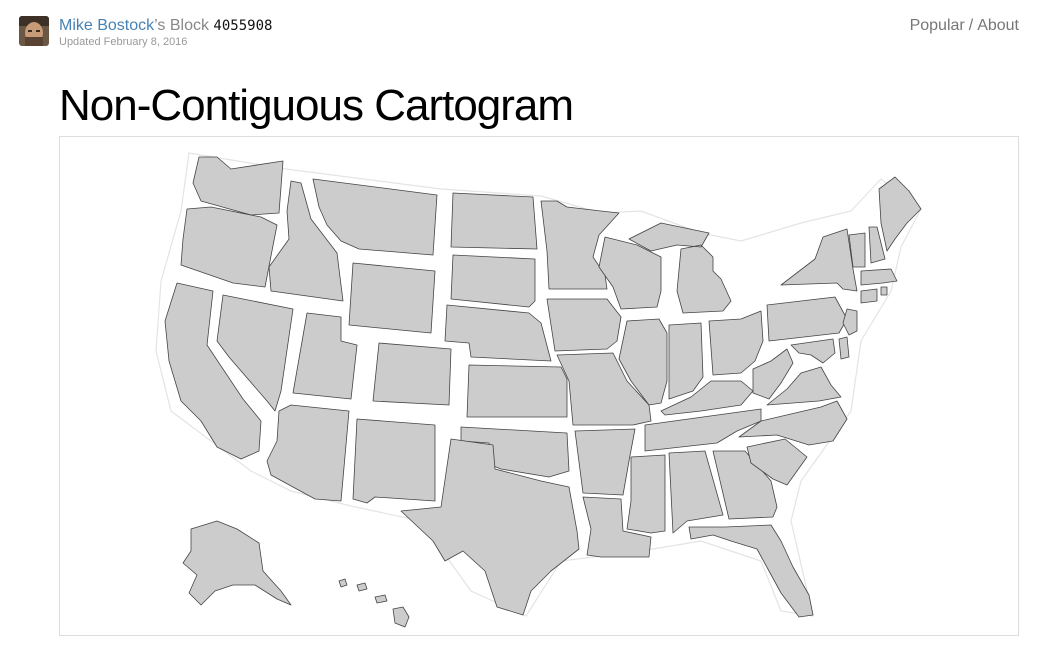 This screenshot has width=1049, height=651. I want to click on state-colorado, so click(412, 374).